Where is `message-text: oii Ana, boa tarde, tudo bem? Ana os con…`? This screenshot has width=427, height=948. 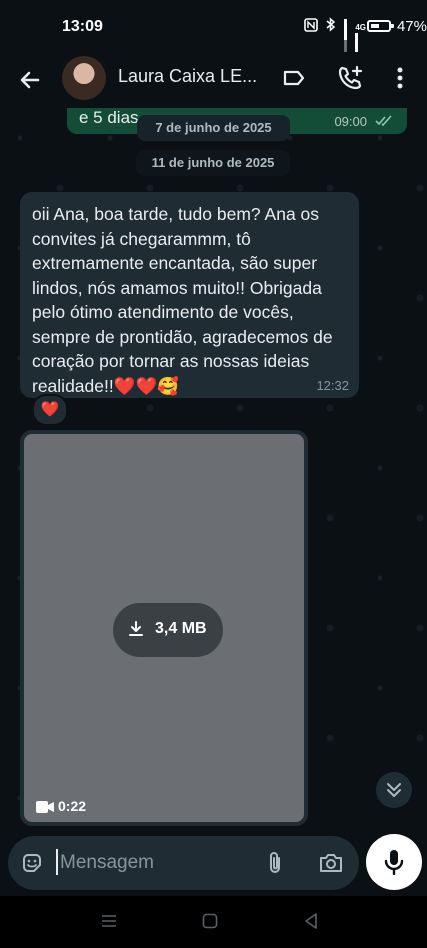
message-text: oii Ana, boa tarde, tudo bem? Ana os con… is located at coordinates (182, 300).